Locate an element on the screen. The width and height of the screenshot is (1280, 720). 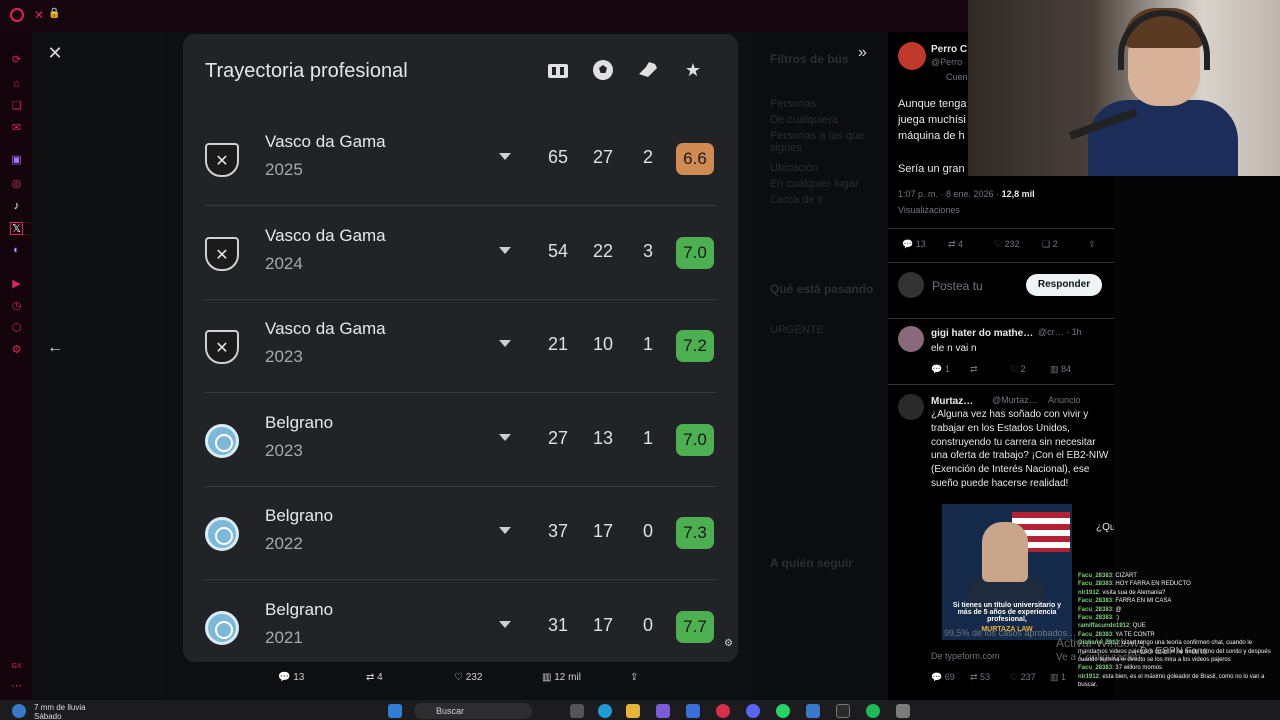
tweet-share-icon: ⇪ is located at coordinates (1092, 244).